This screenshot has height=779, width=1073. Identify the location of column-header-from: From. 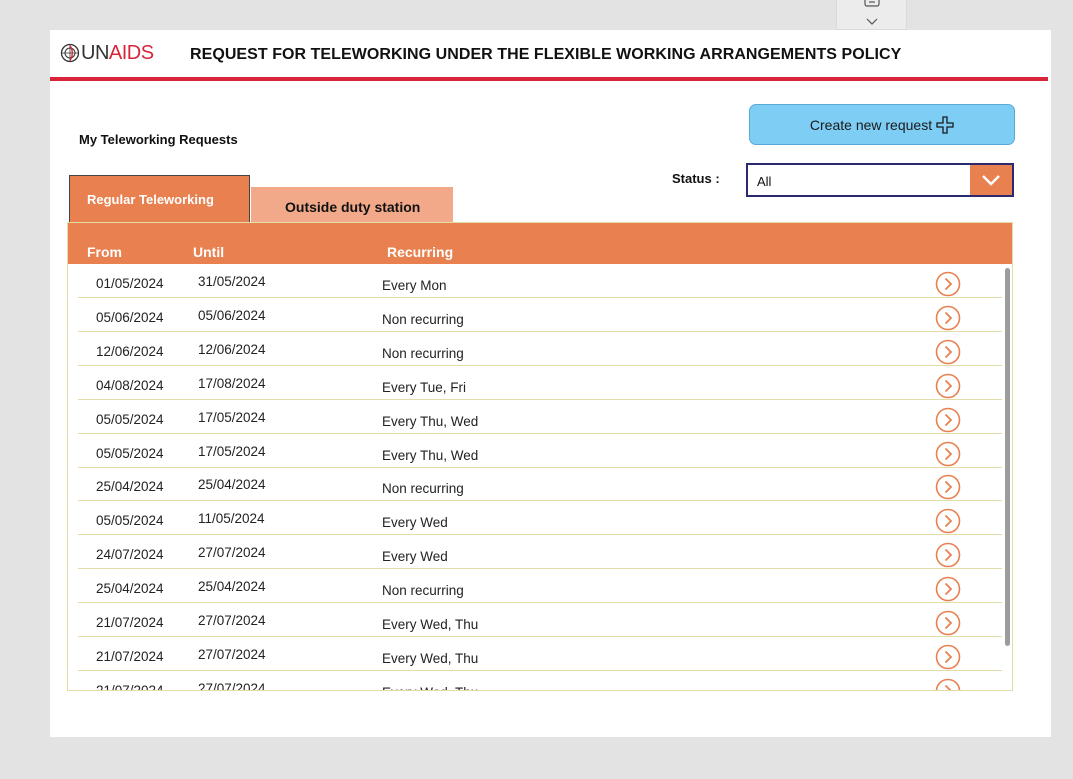
(104, 252).